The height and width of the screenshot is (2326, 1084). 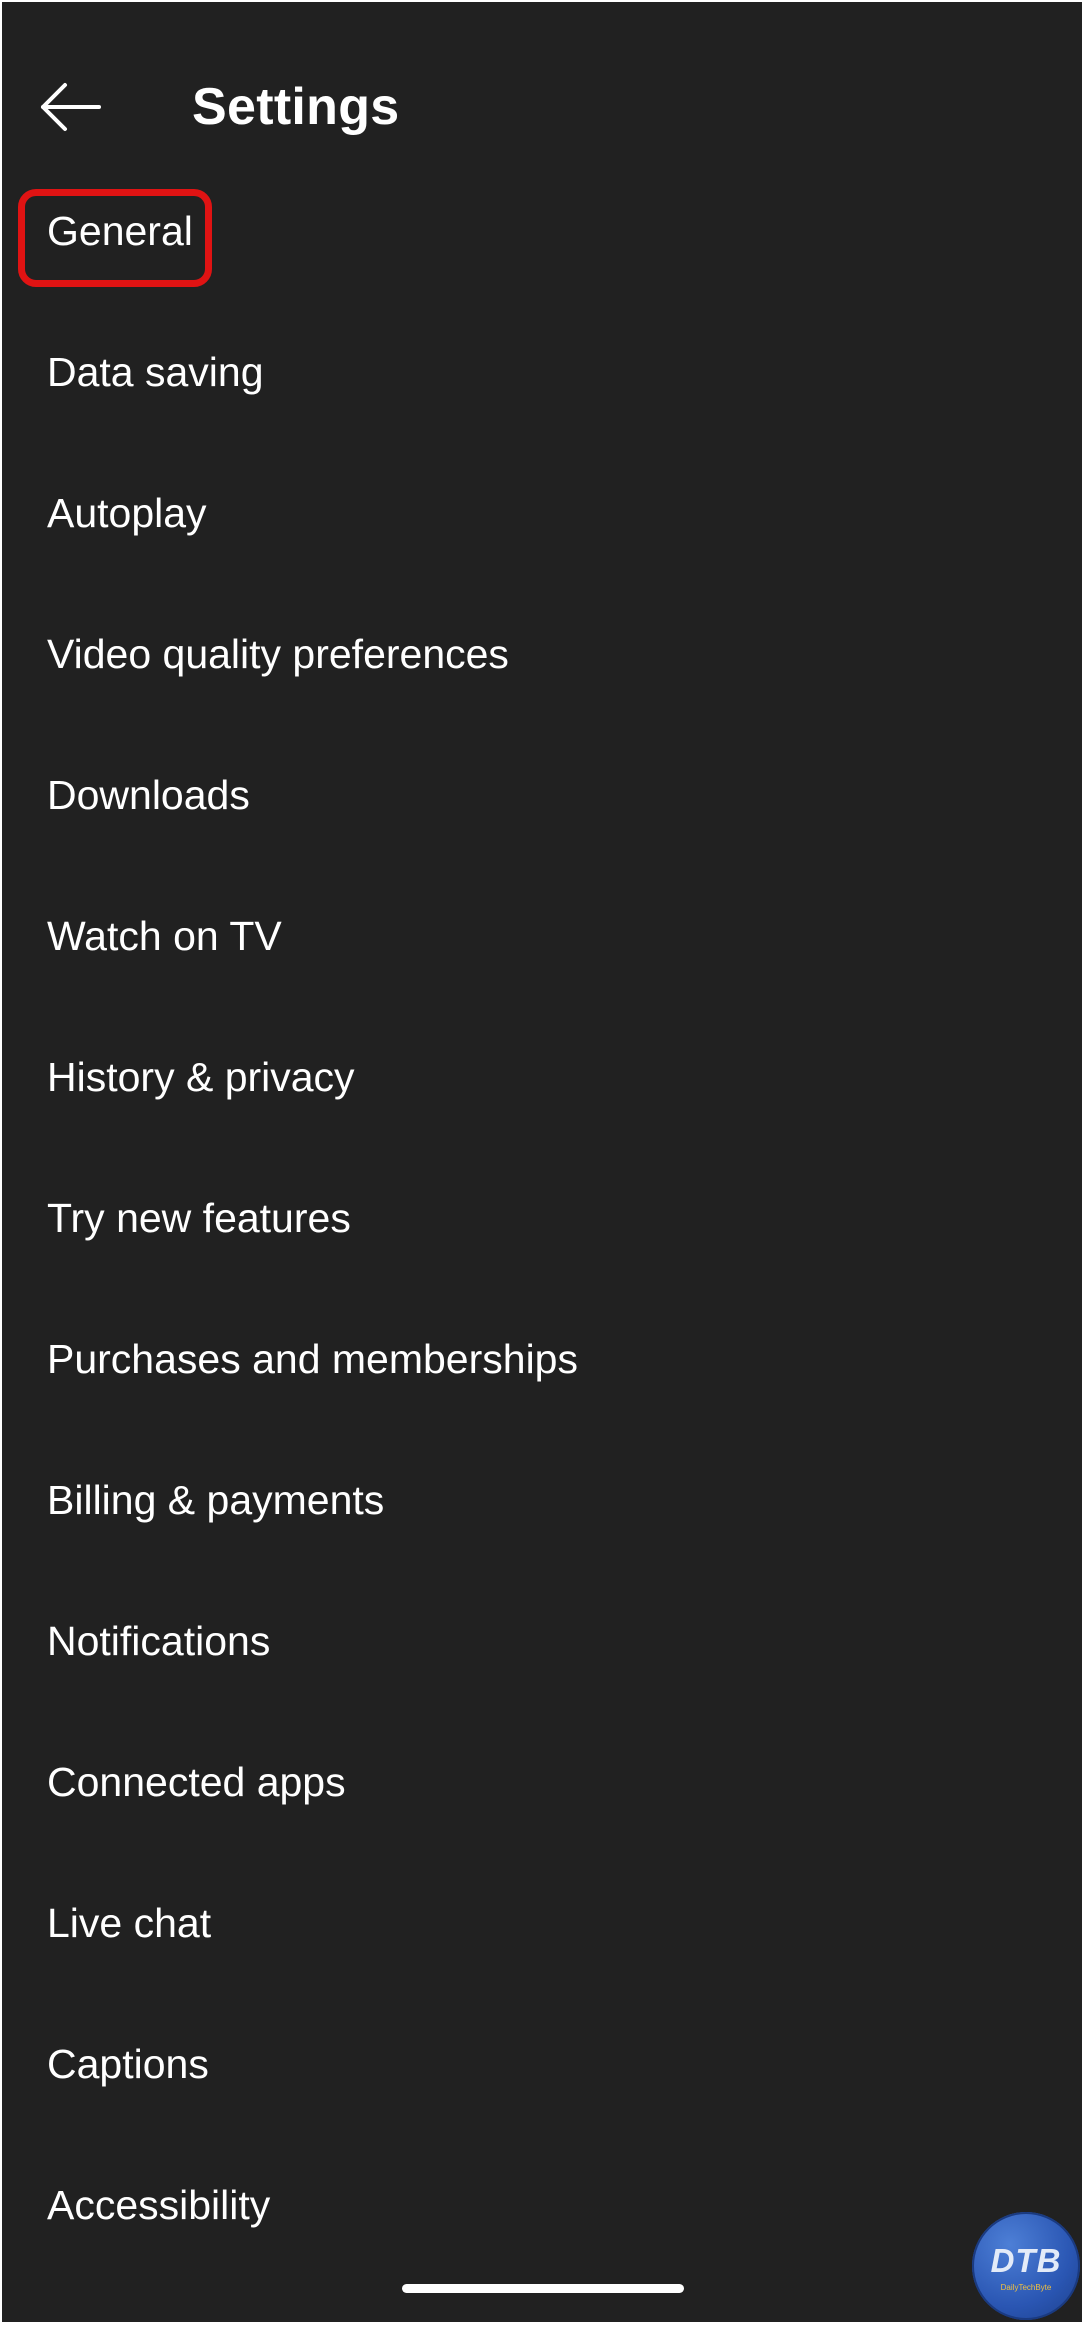 I want to click on back-button, so click(x=75, y=107).